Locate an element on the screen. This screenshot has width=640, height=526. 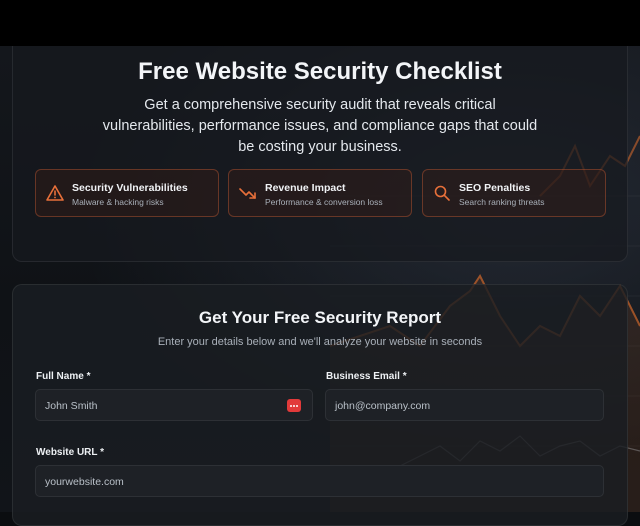
feature-subtitle: Search ranking threats is located at coordinates (502, 202).